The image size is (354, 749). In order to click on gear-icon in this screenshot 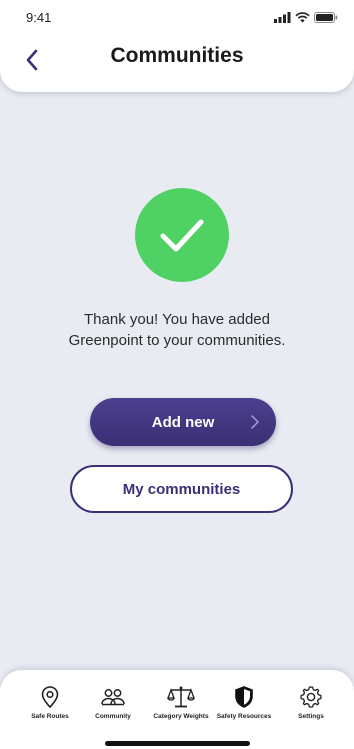, I will do `click(311, 697)`.